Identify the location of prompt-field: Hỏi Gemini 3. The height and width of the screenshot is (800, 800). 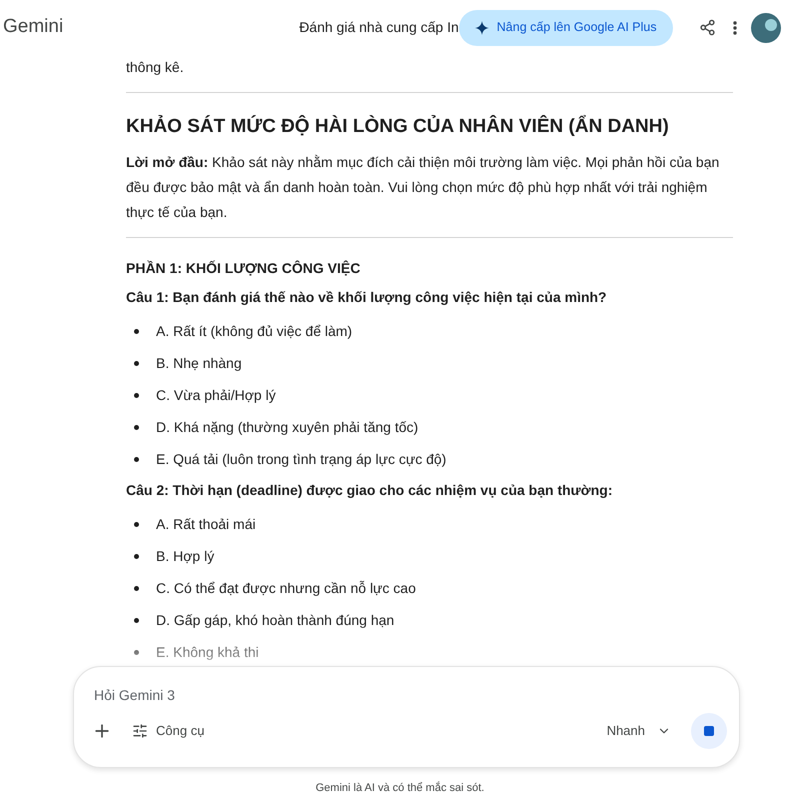
(244, 695).